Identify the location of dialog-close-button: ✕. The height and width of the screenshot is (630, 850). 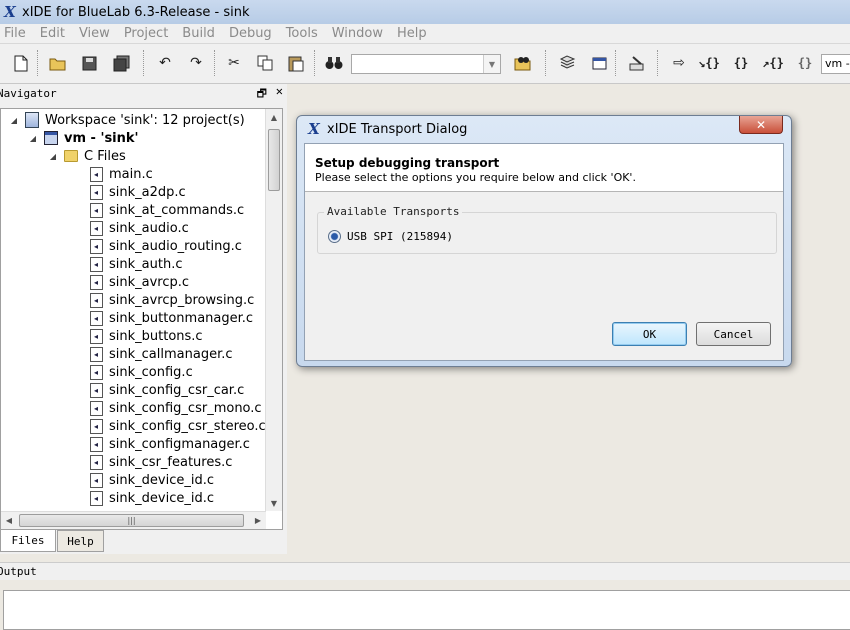
(761, 125).